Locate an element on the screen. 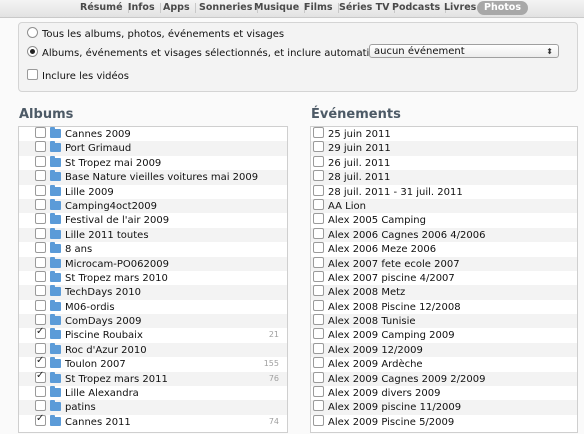 The height and width of the screenshot is (434, 584). album-row: St Tropez mars 2010 is located at coordinates (153, 277).